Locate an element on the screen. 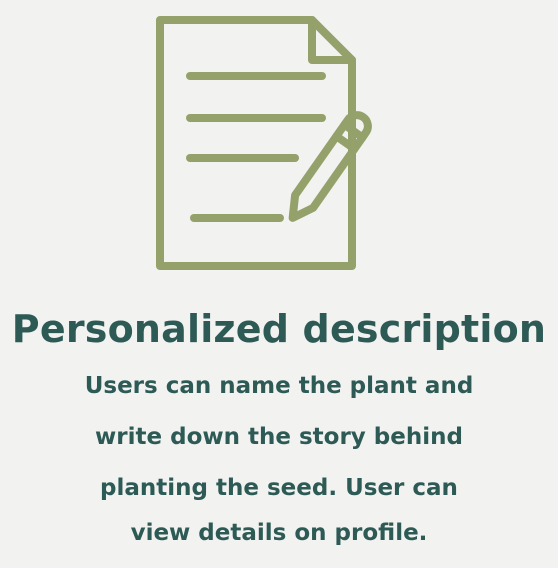 Image resolution: width=558 pixels, height=568 pixels. pencil is located at coordinates (330, 166).